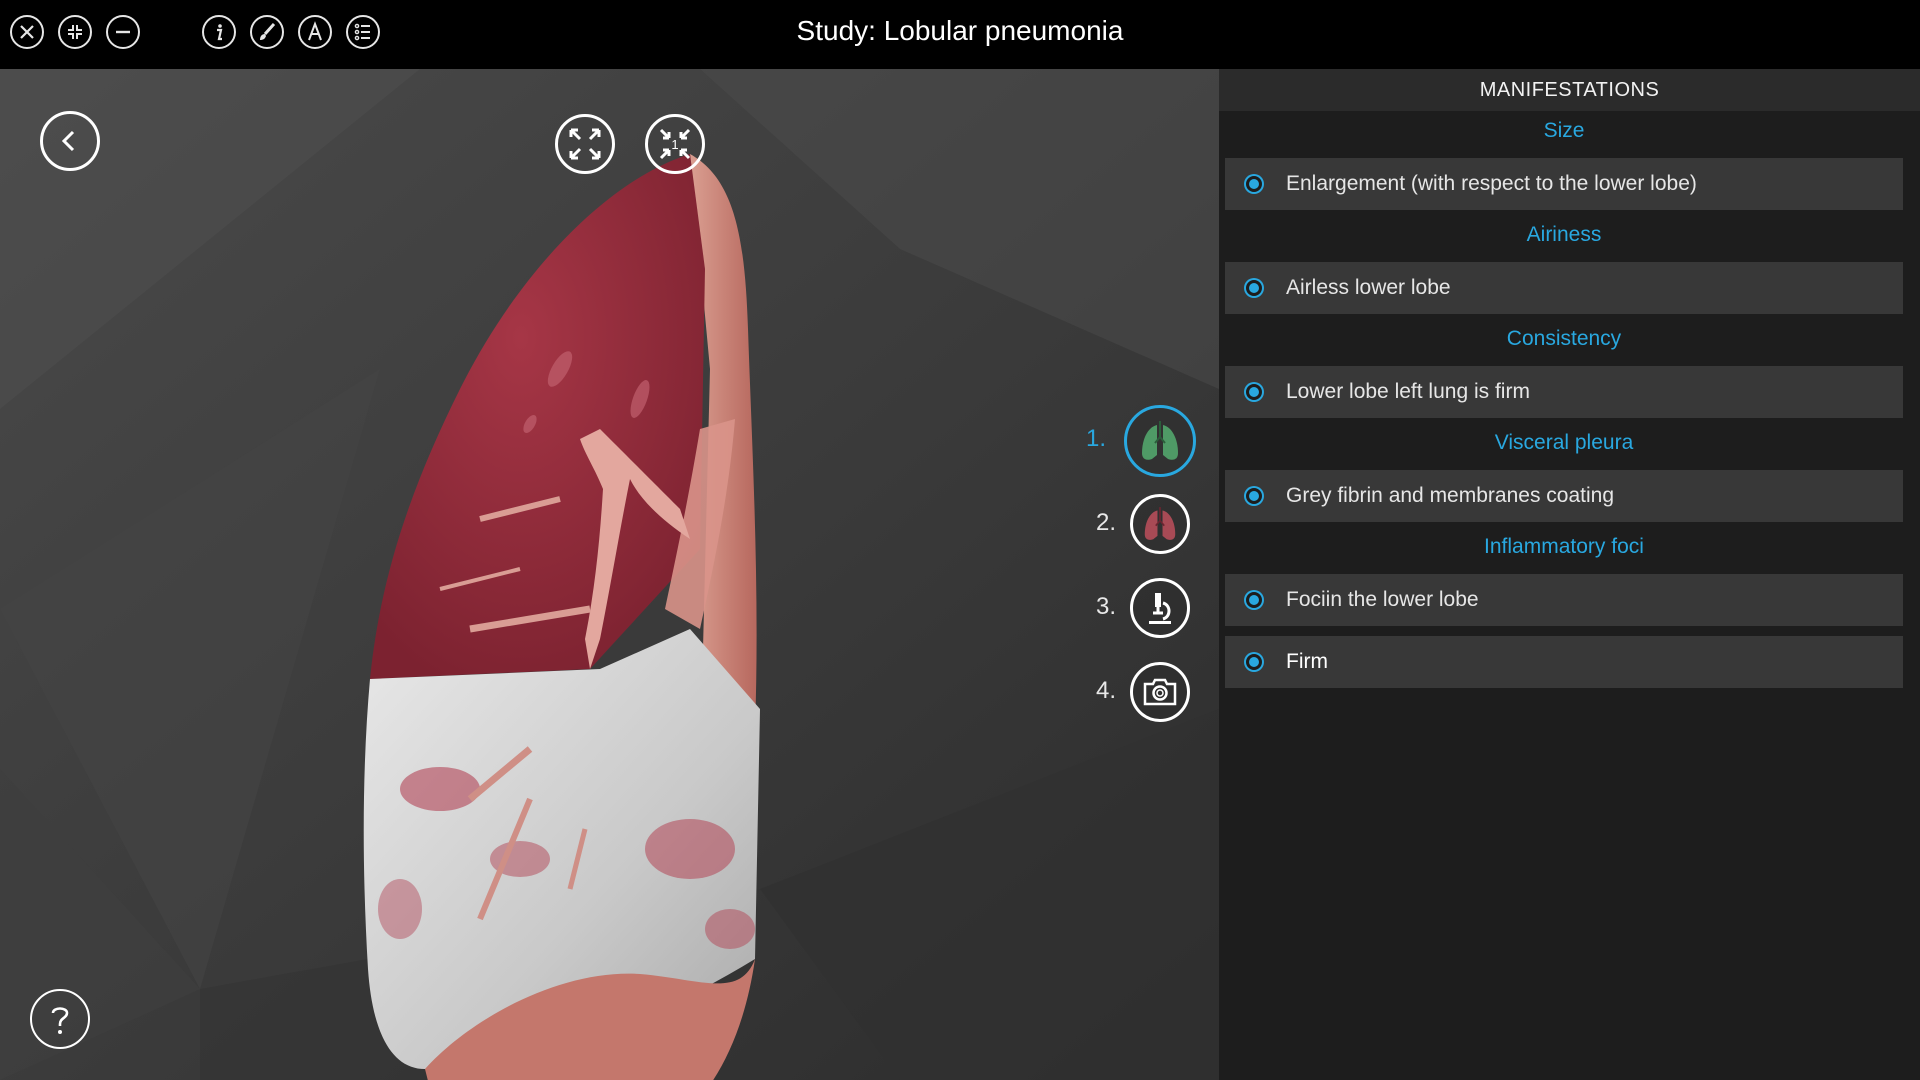 This screenshot has width=1920, height=1080. Describe the element at coordinates (1368, 287) in the screenshot. I see `manifestation-label: Airless lower lobe` at that location.